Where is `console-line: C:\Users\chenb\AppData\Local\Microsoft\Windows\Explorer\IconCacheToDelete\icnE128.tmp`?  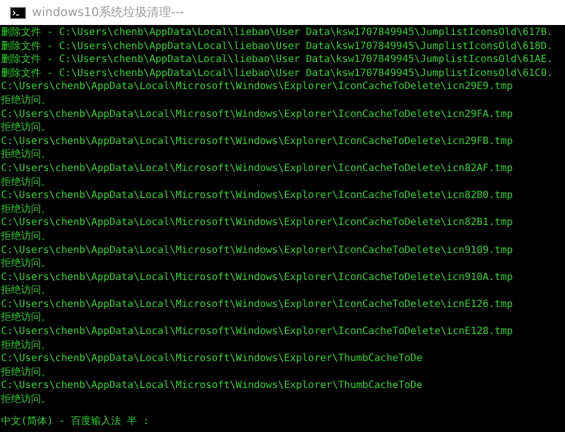 console-line: C:\Users\chenb\AppData\Local\Microsoft\Windows\Explorer\IconCacheToDelete\icnE128.tmp is located at coordinates (257, 332).